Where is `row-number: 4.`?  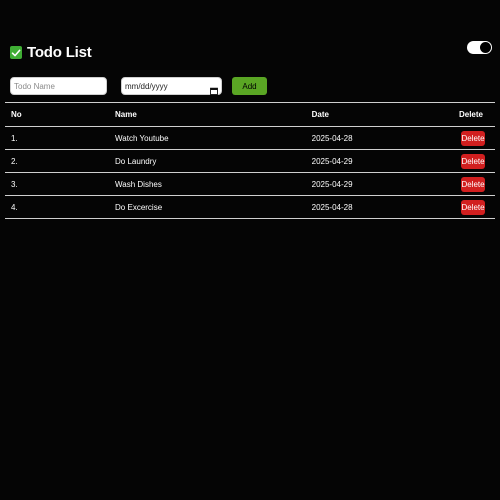
row-number: 4. is located at coordinates (14, 207).